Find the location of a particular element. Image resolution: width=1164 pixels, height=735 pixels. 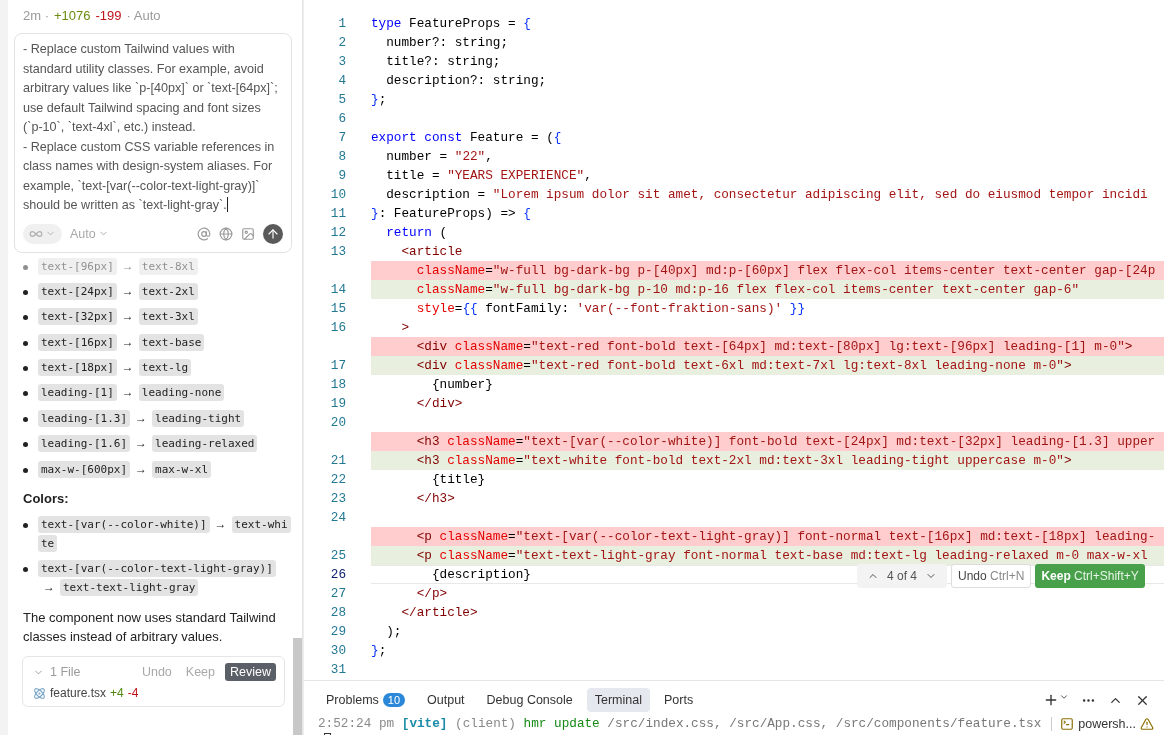

line-number: 30 is located at coordinates (337, 650).